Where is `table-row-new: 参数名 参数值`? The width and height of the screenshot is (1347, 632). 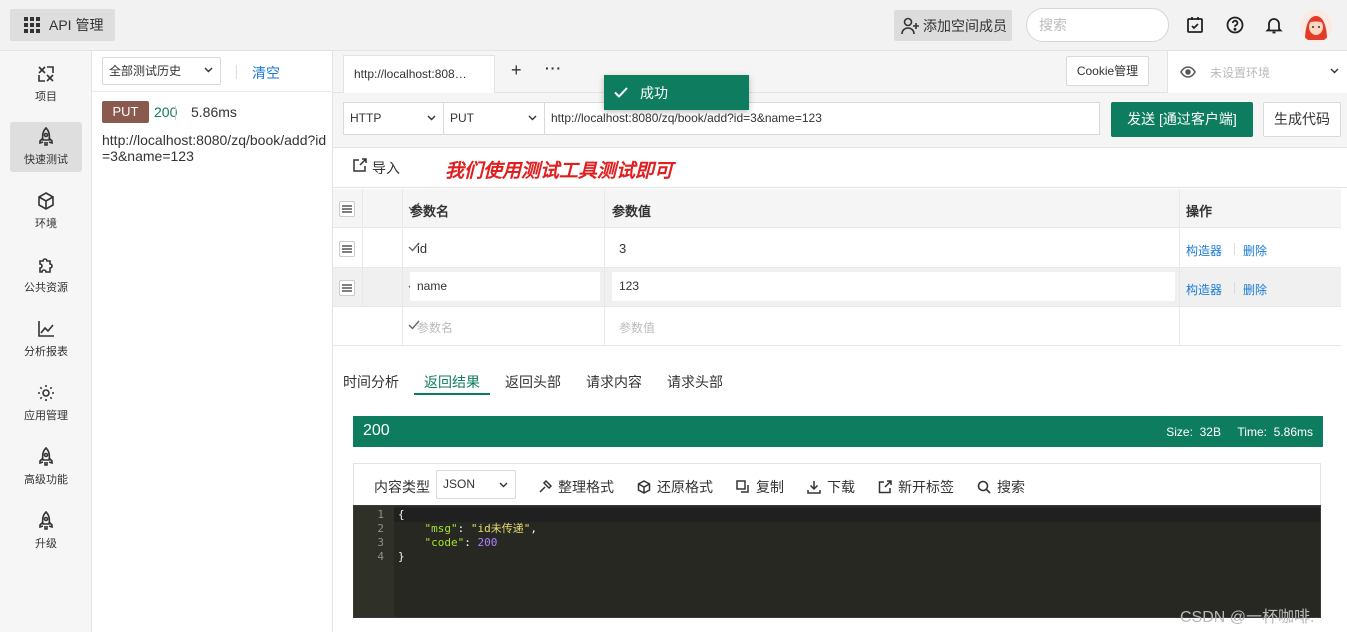 table-row-new: 参数名 参数值 is located at coordinates (837, 326).